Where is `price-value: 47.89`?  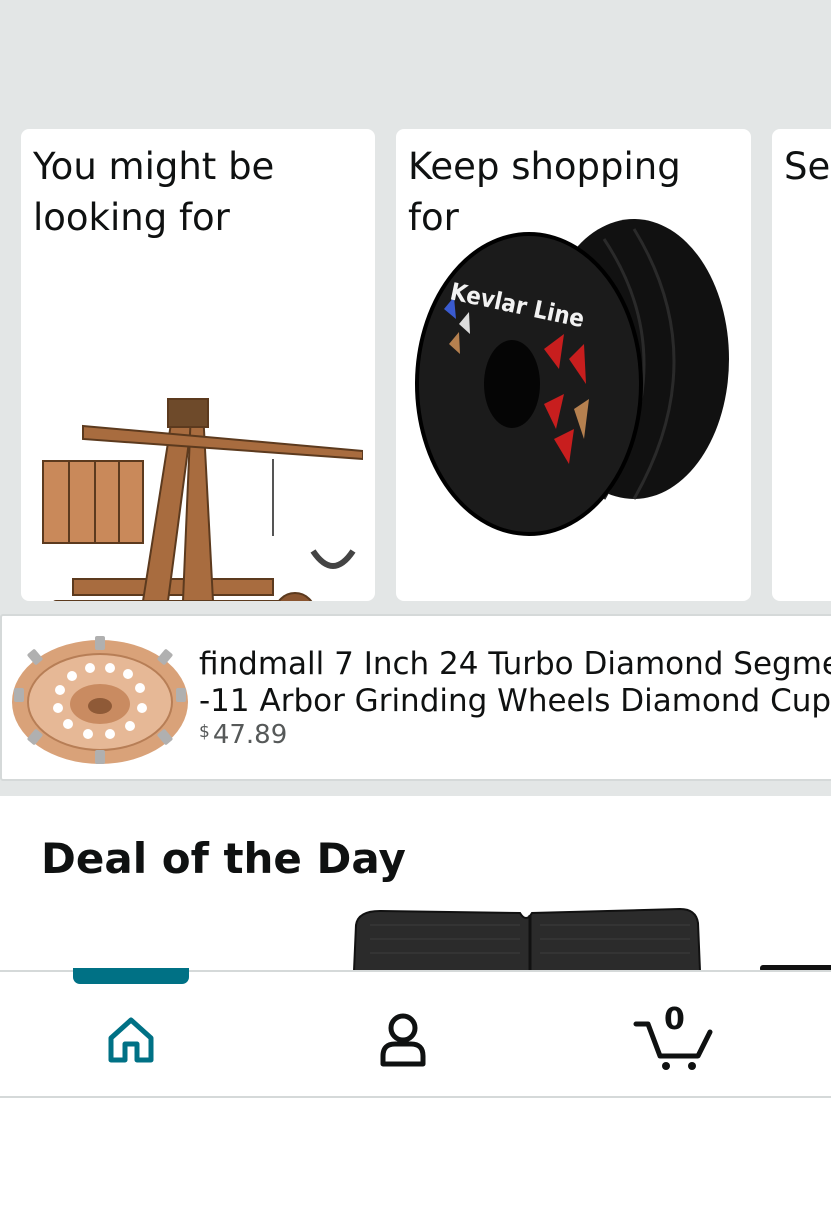
price-value: 47.89 is located at coordinates (250, 735).